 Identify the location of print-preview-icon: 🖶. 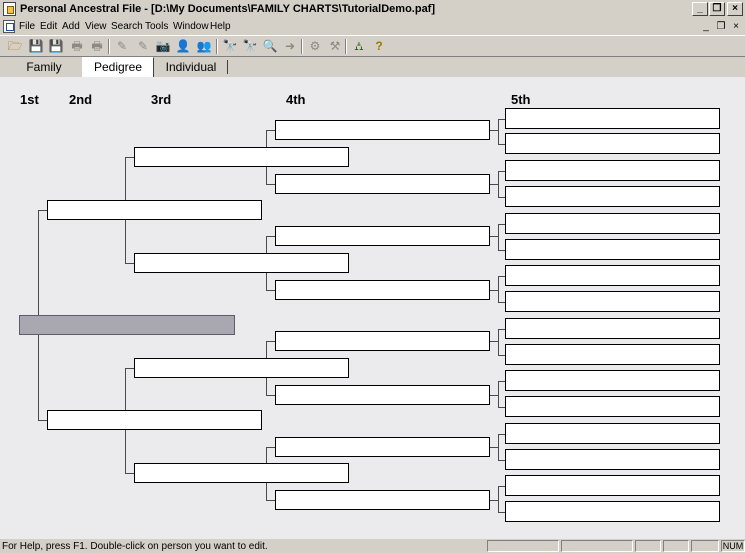
(77, 46).